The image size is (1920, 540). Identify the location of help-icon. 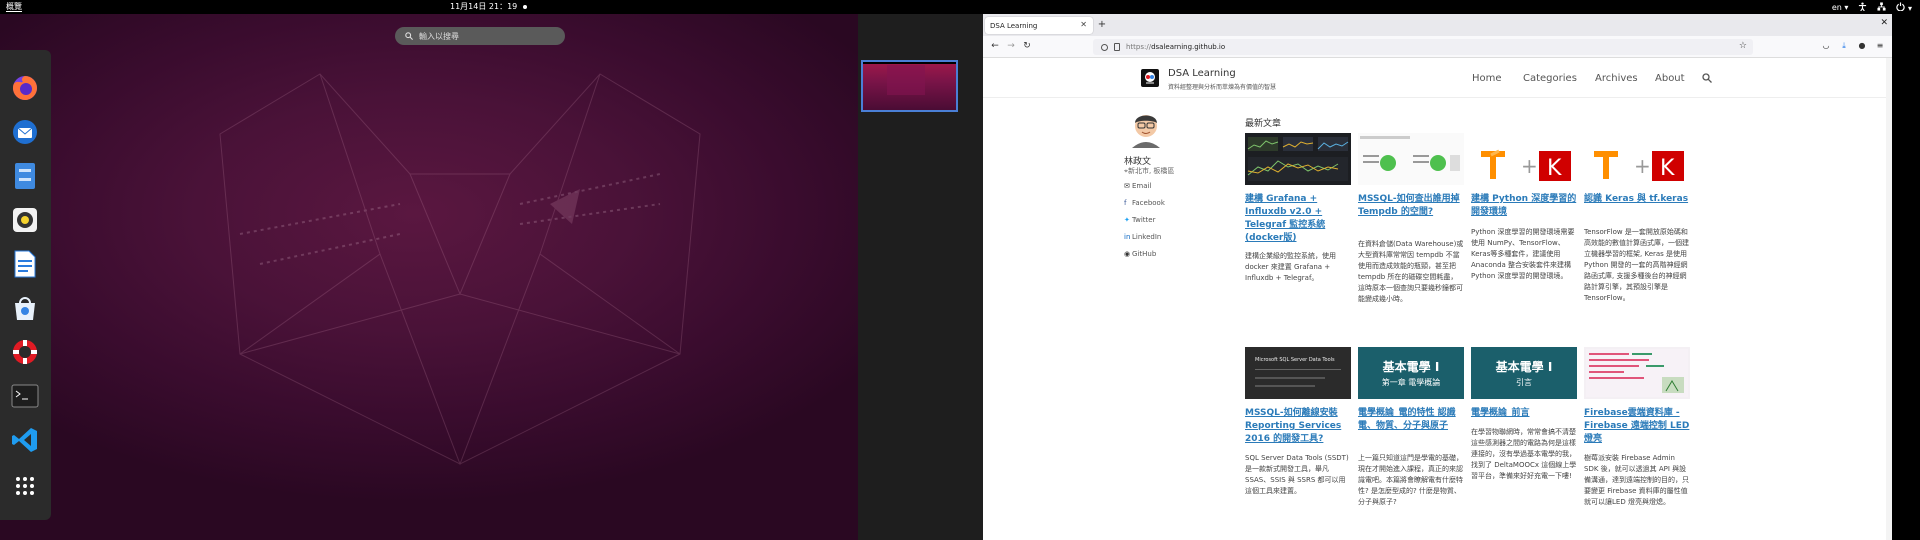
(25, 352).